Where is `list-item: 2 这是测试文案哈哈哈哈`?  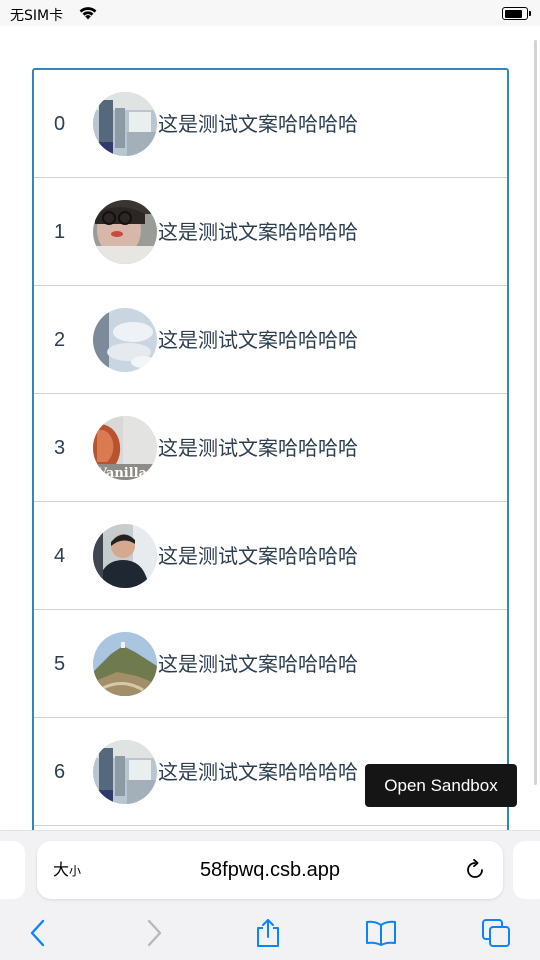
list-item: 2 这是测试文案哈哈哈哈 is located at coordinates (270, 340).